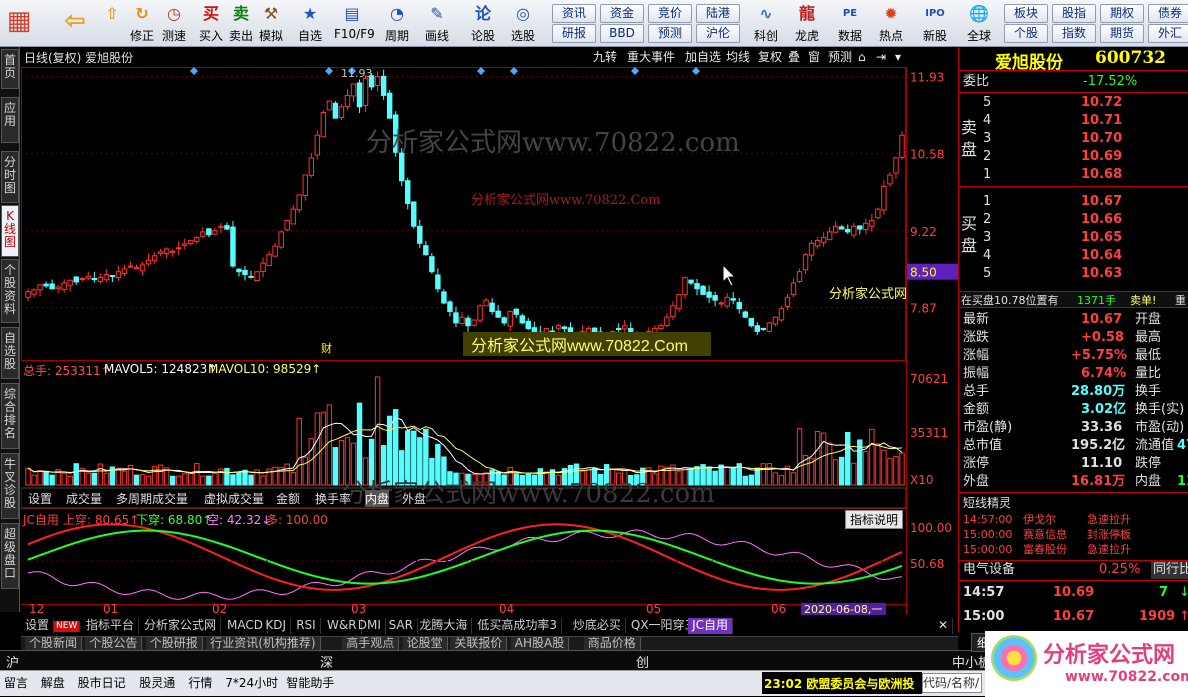 The image size is (1188, 697). I want to click on divider, so click(1073, 186).